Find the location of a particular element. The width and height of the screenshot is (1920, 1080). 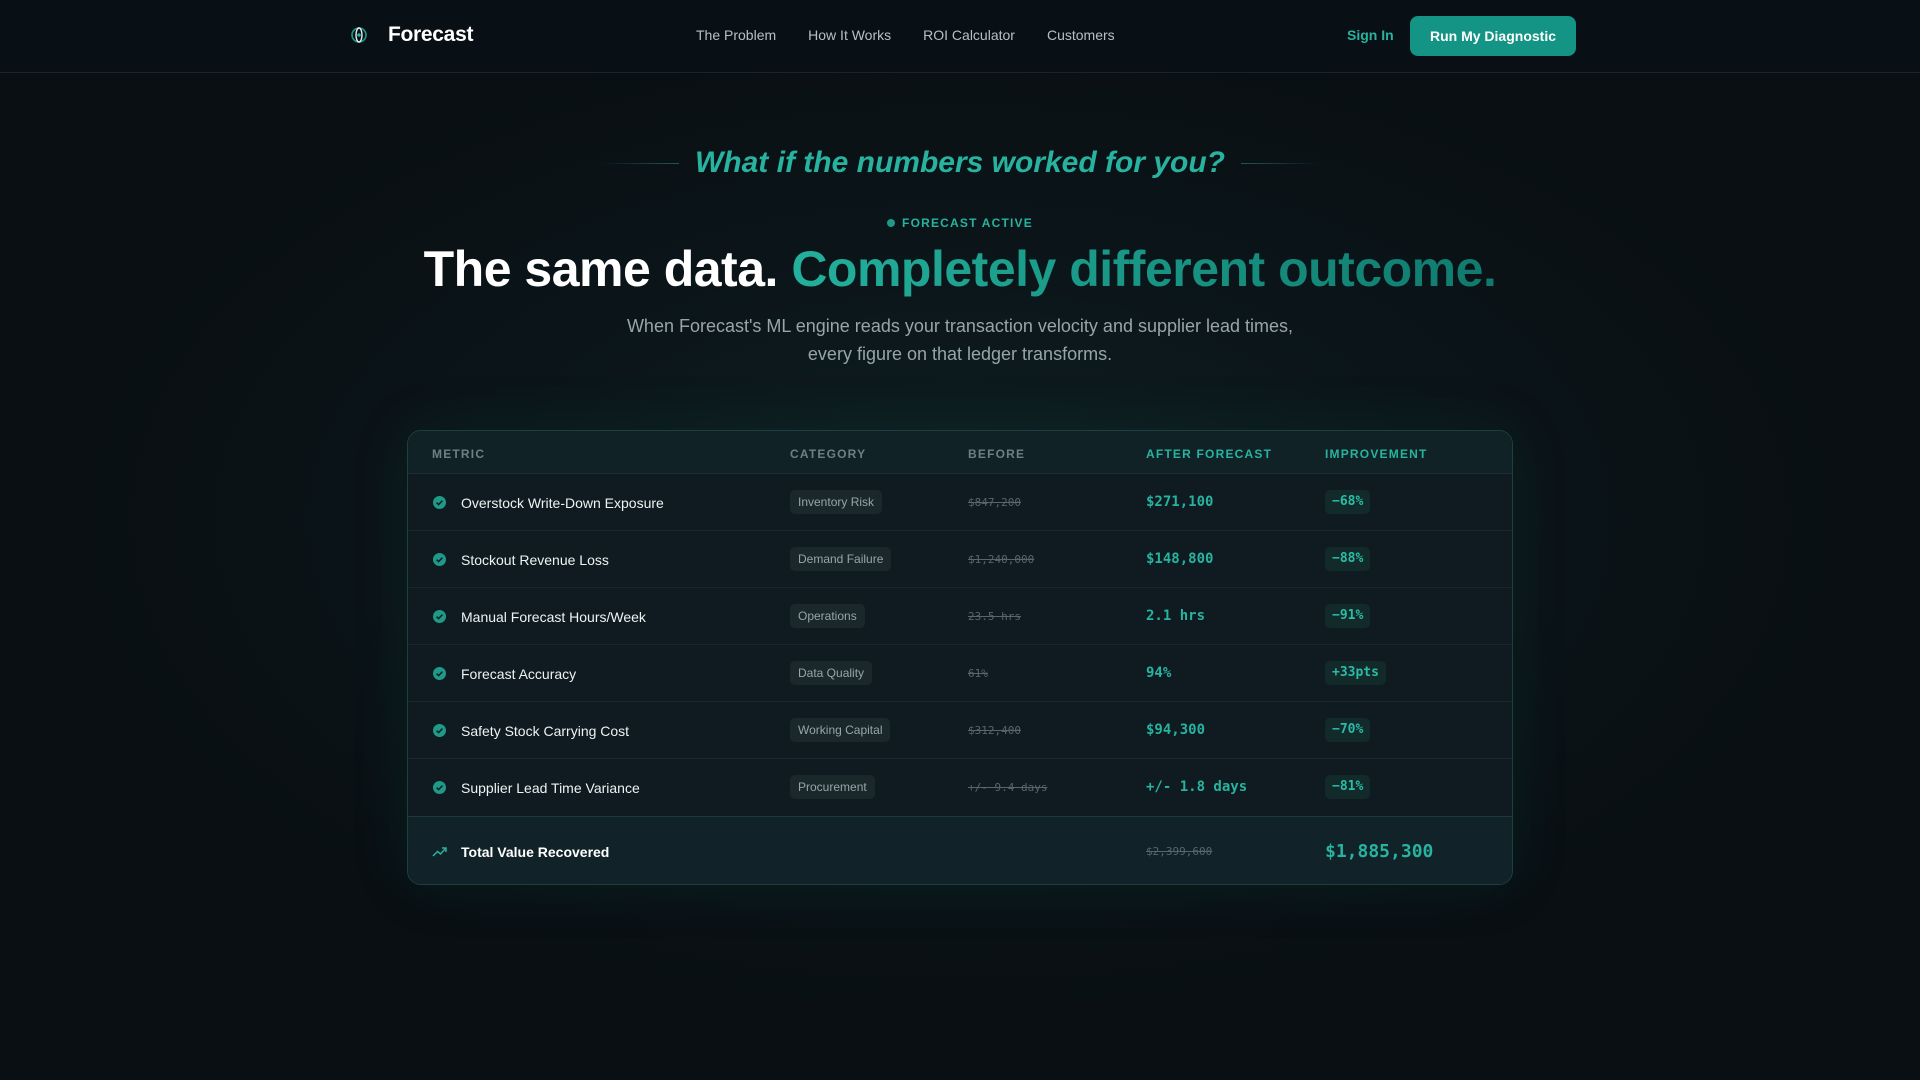

category-badge: Operations is located at coordinates (827, 616).